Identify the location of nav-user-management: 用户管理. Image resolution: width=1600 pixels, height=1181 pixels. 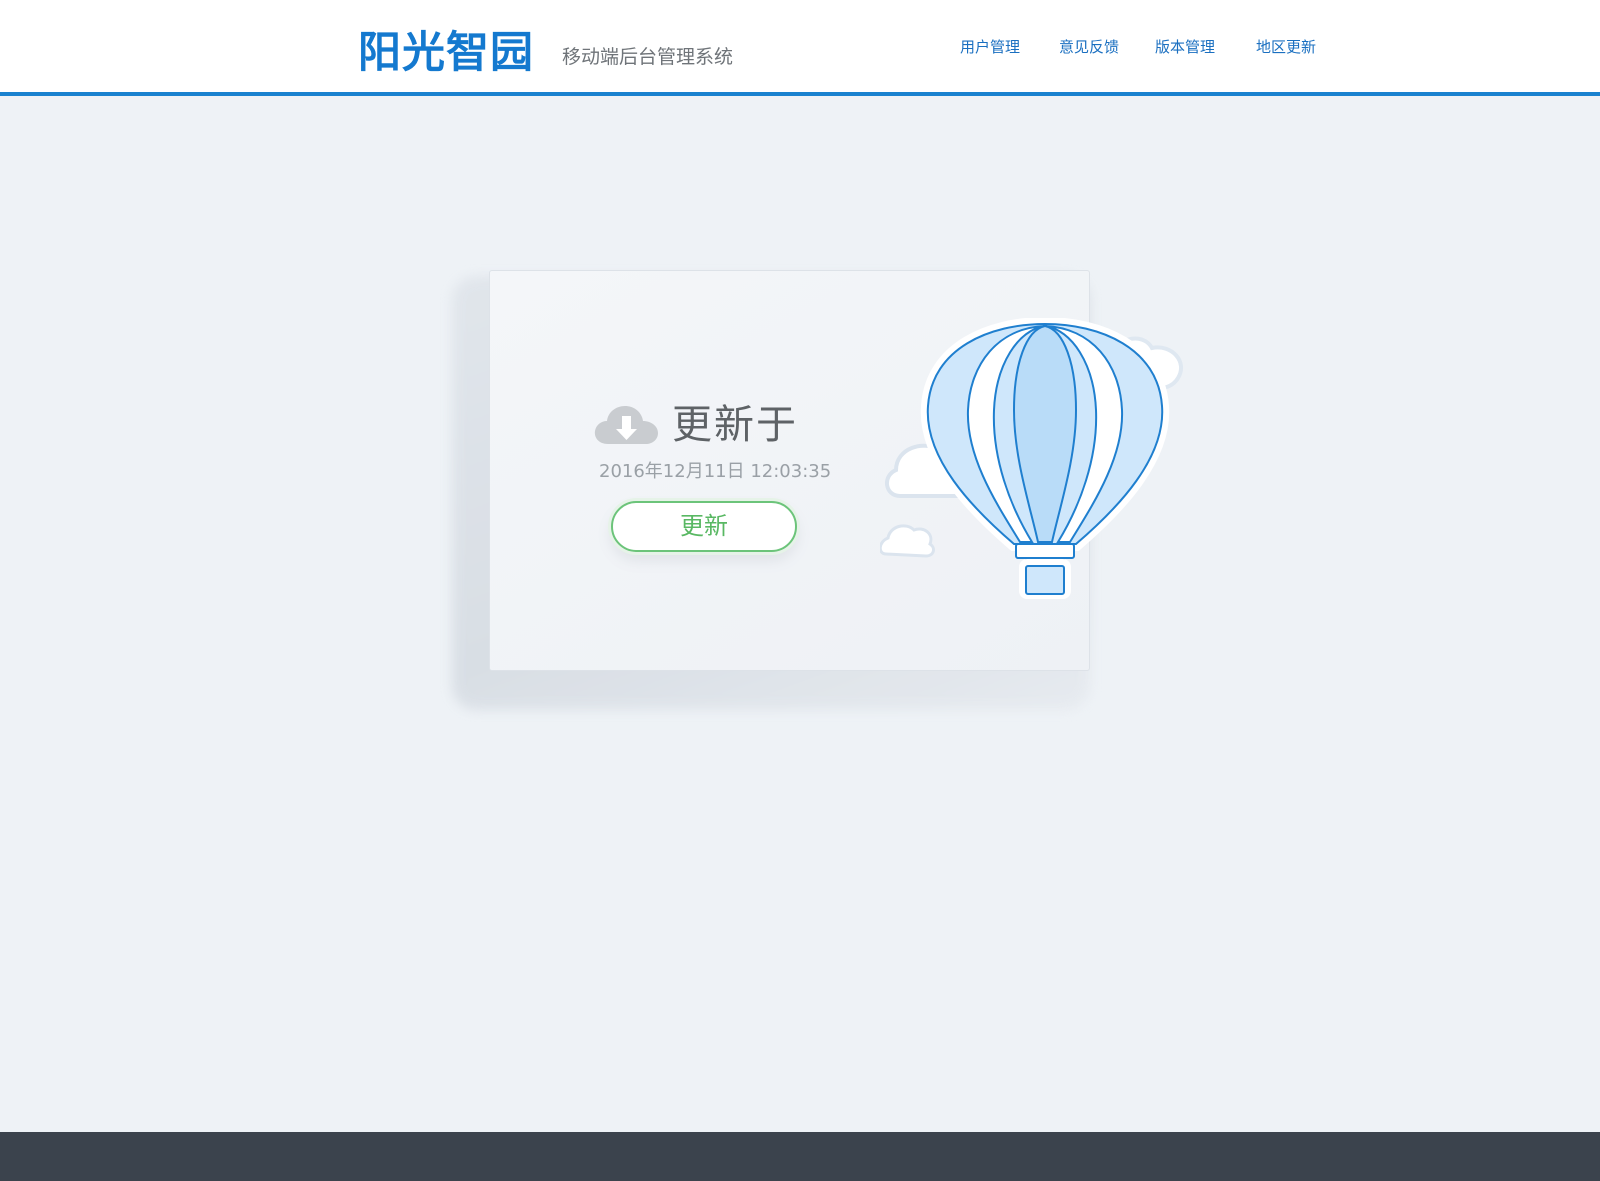
(990, 47).